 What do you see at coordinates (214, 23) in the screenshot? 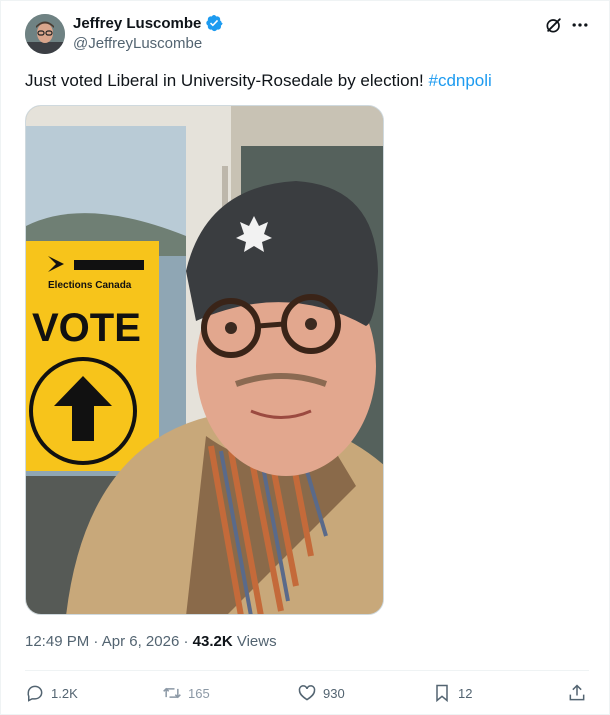
I see `verified-badge-icon` at bounding box center [214, 23].